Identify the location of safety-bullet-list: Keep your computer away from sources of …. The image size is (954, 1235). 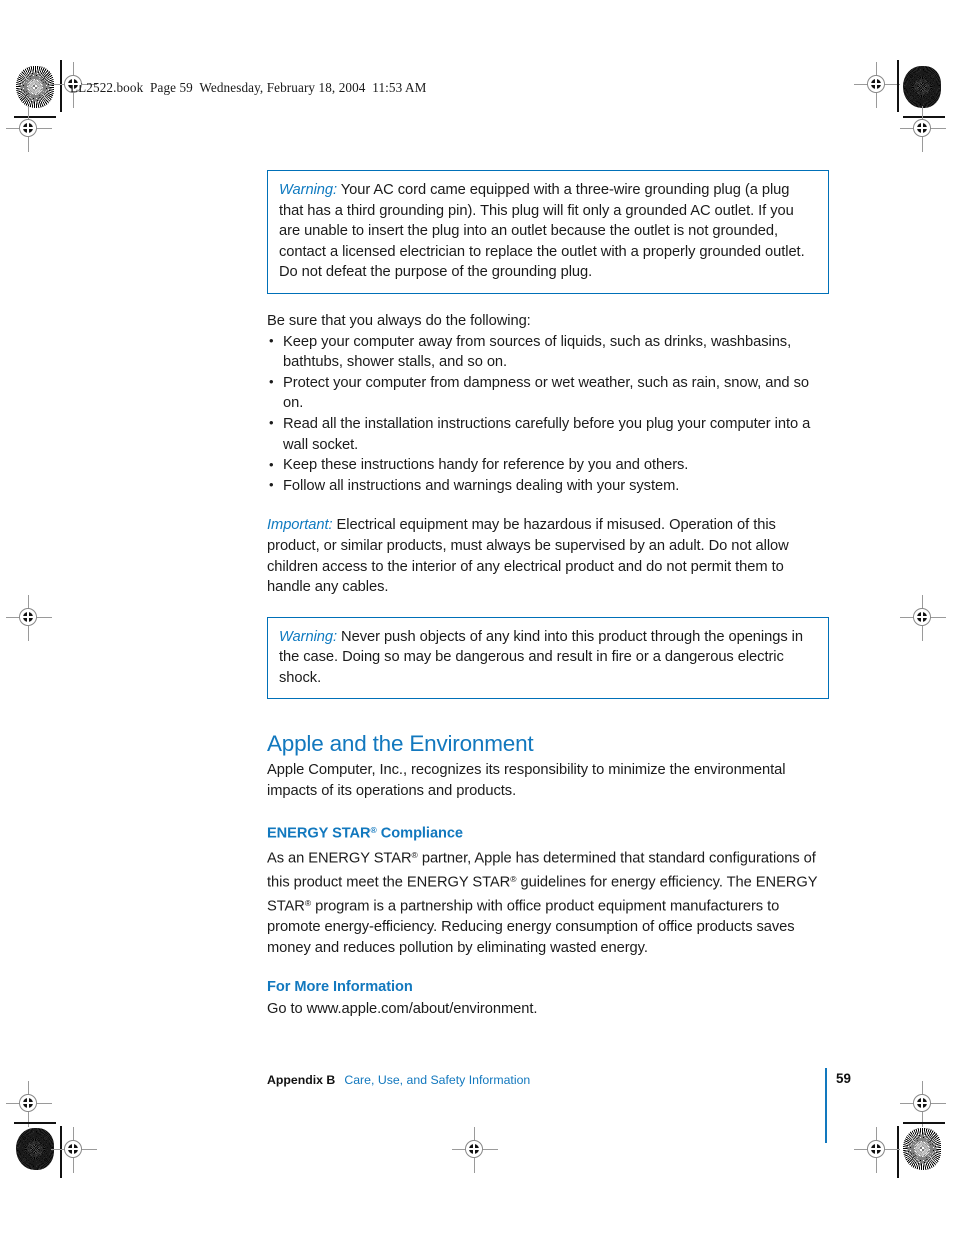
(548, 414).